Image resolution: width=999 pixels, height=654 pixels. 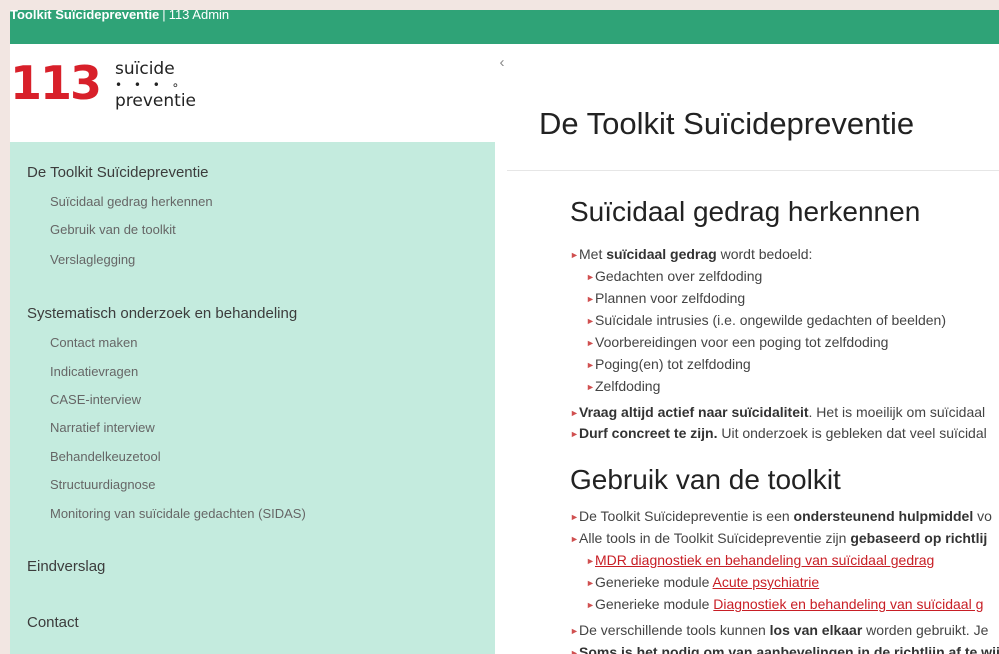 I want to click on nav-group-onderzoek: Systematisch onderzoek en behandeling, so click(x=162, y=313).